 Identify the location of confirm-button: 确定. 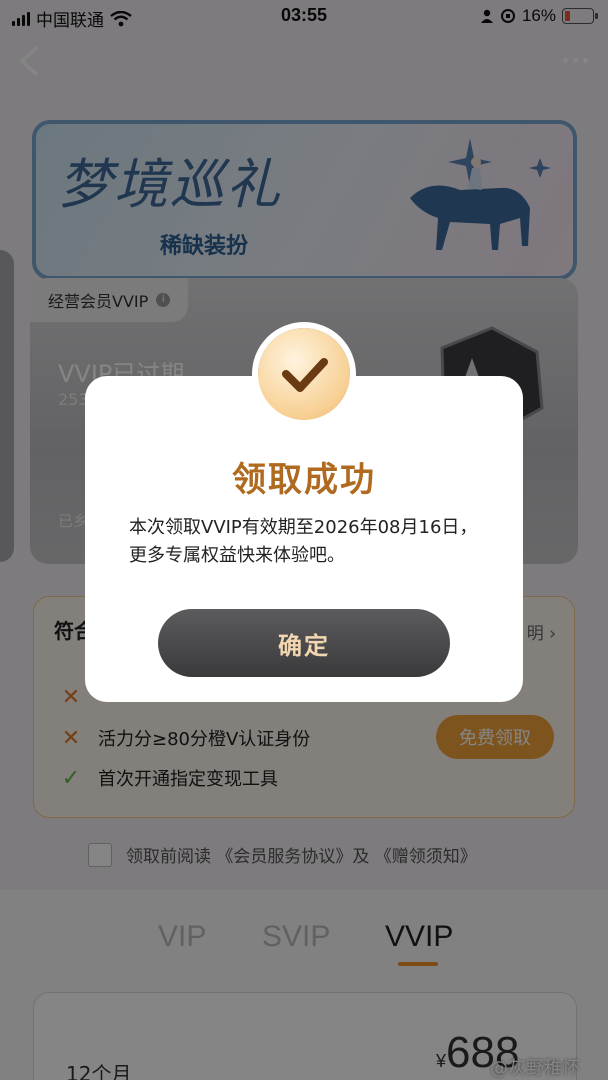
(304, 643).